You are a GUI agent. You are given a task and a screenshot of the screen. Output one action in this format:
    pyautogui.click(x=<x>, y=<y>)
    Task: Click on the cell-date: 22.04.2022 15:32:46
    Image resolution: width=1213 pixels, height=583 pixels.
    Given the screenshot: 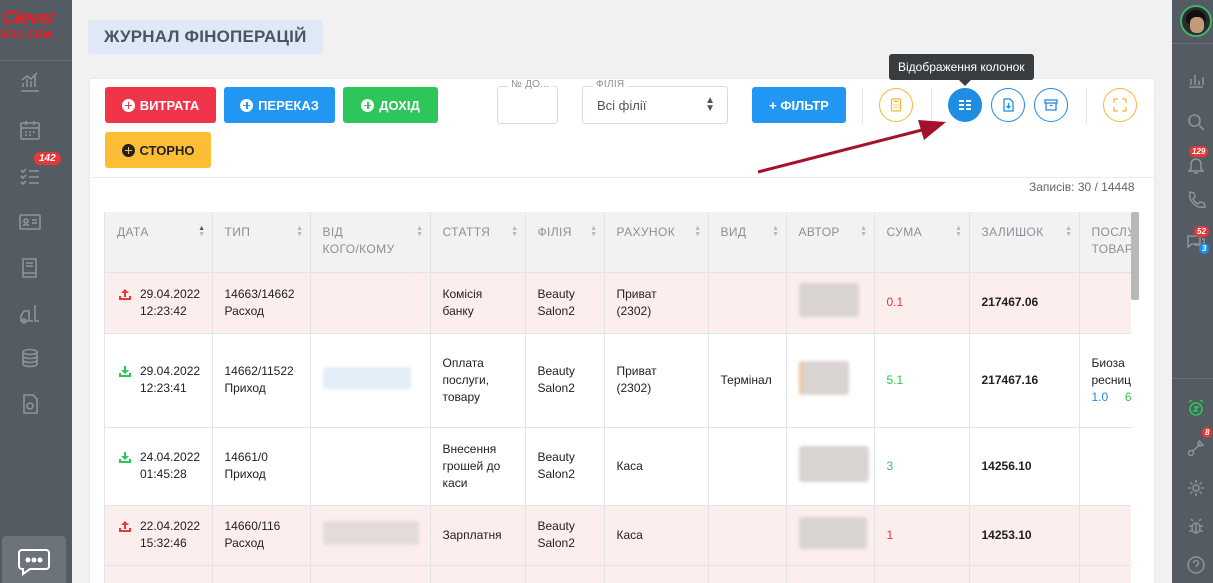 What is the action you would take?
    pyautogui.click(x=159, y=535)
    